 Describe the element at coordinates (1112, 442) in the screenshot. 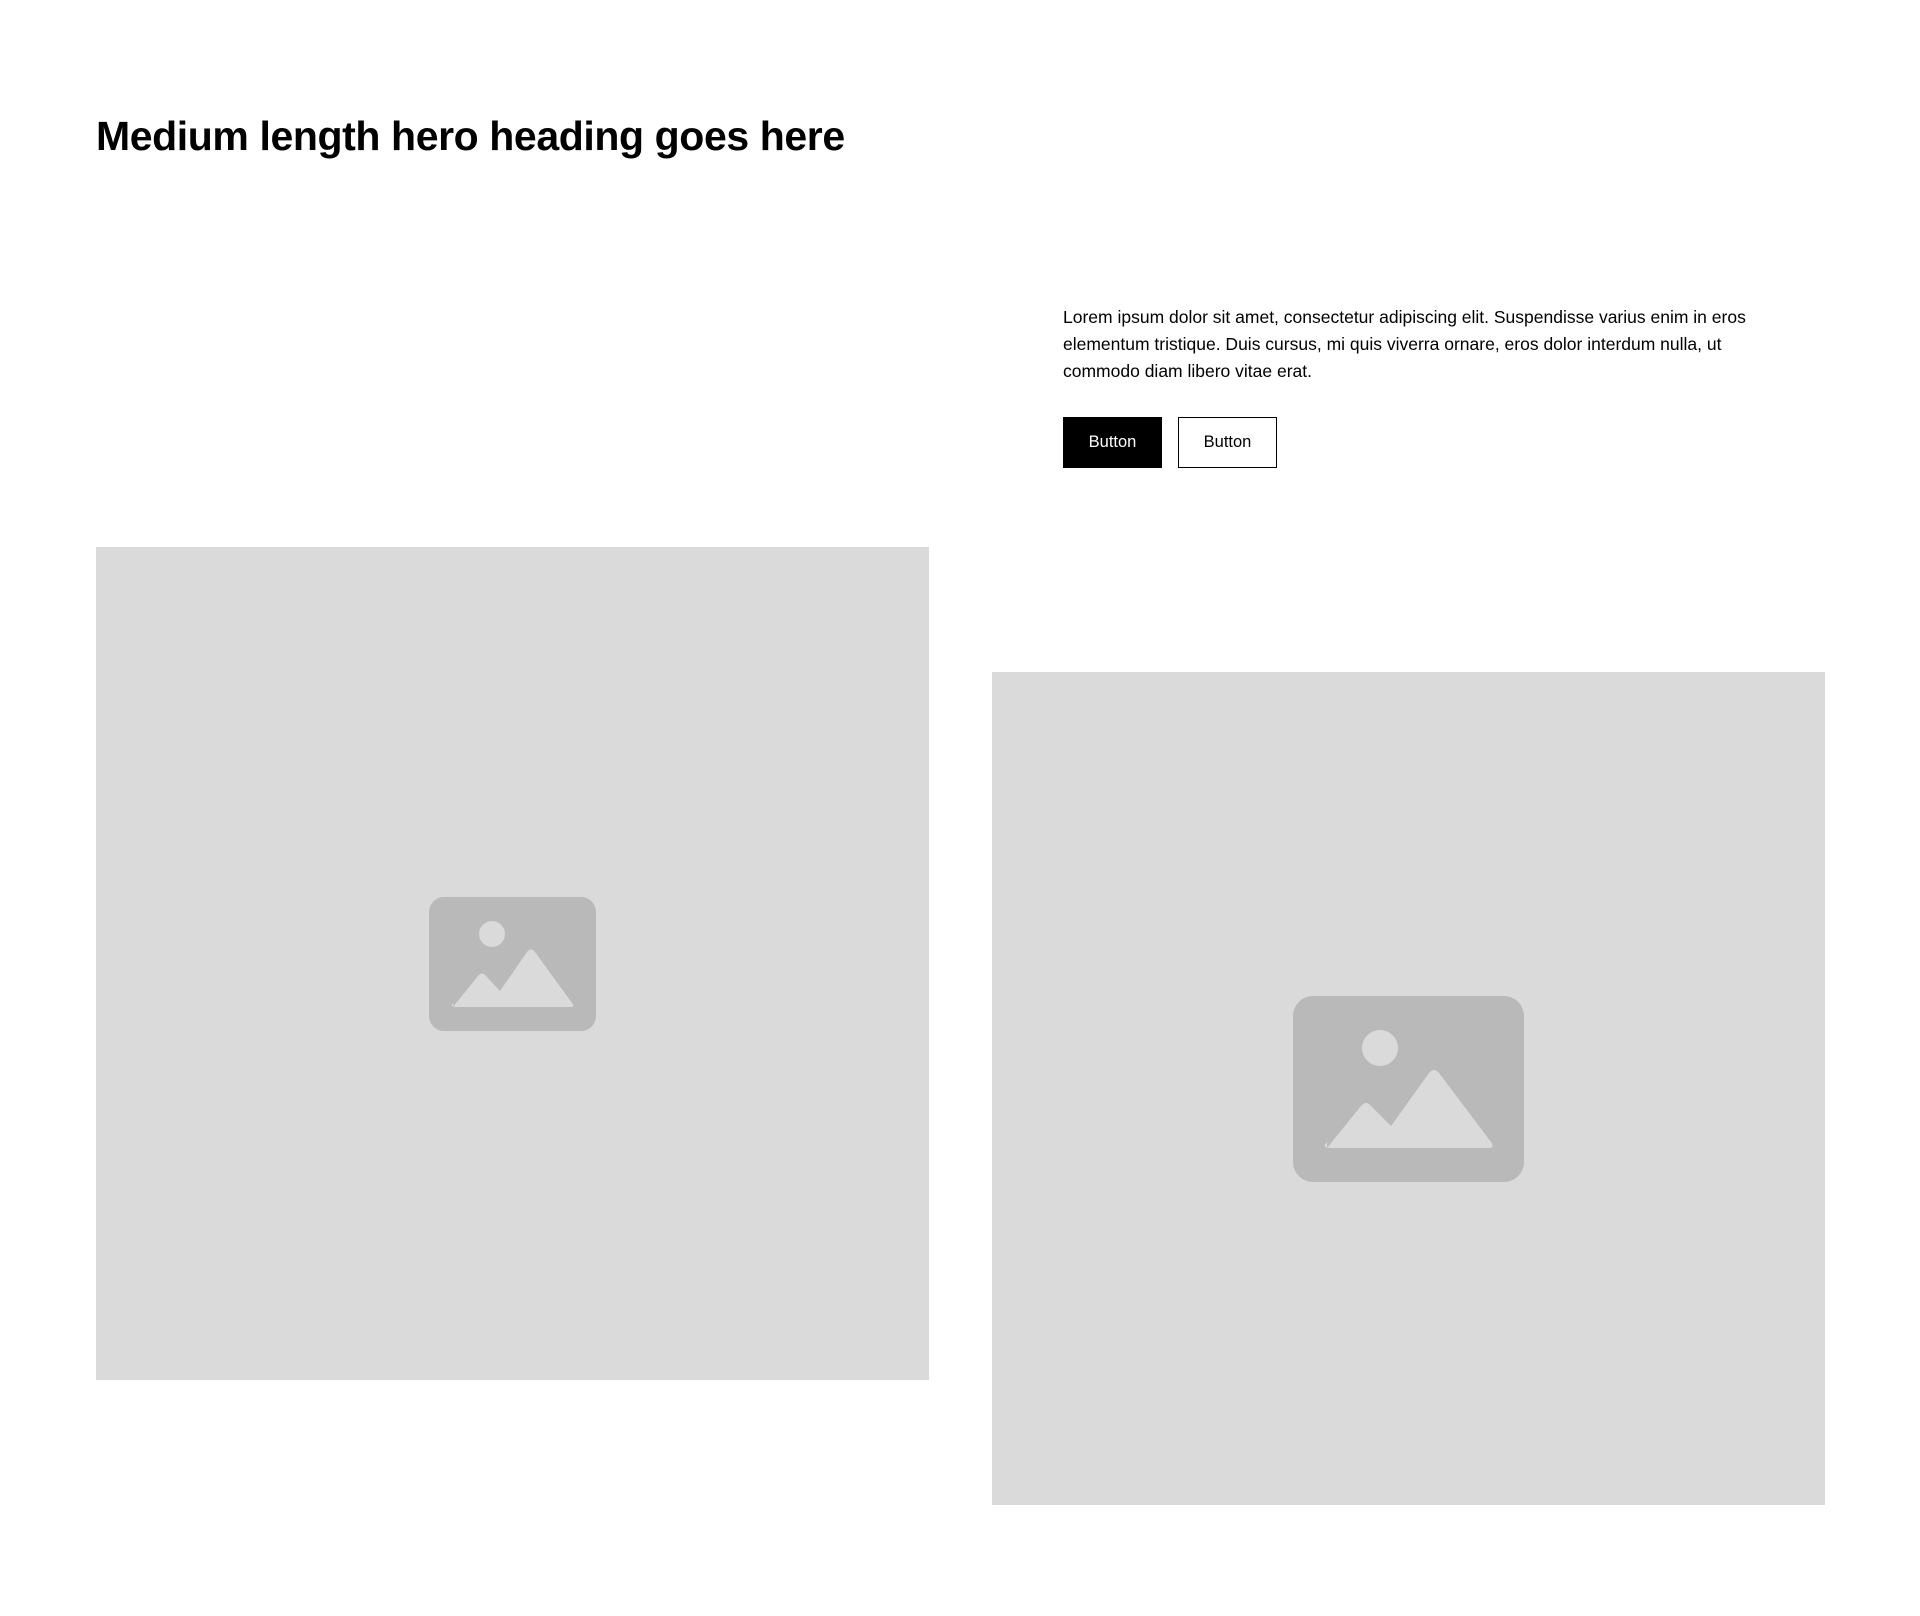

I see `primary-button: Button` at that location.